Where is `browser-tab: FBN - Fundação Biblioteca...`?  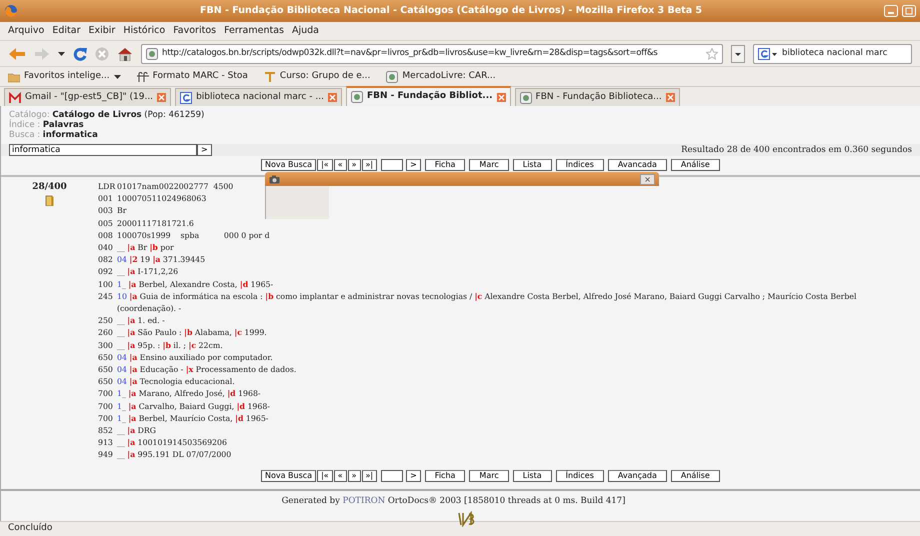
browser-tab: FBN - Fundação Biblioteca... is located at coordinates (597, 97).